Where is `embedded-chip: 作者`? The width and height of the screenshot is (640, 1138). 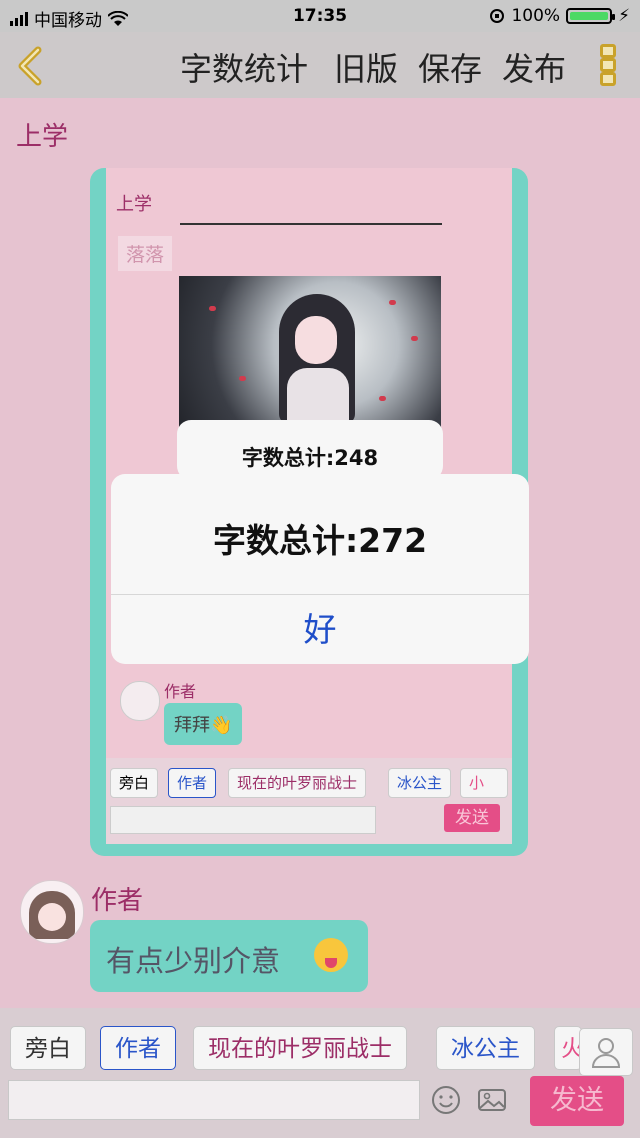 embedded-chip: 作者 is located at coordinates (192, 783).